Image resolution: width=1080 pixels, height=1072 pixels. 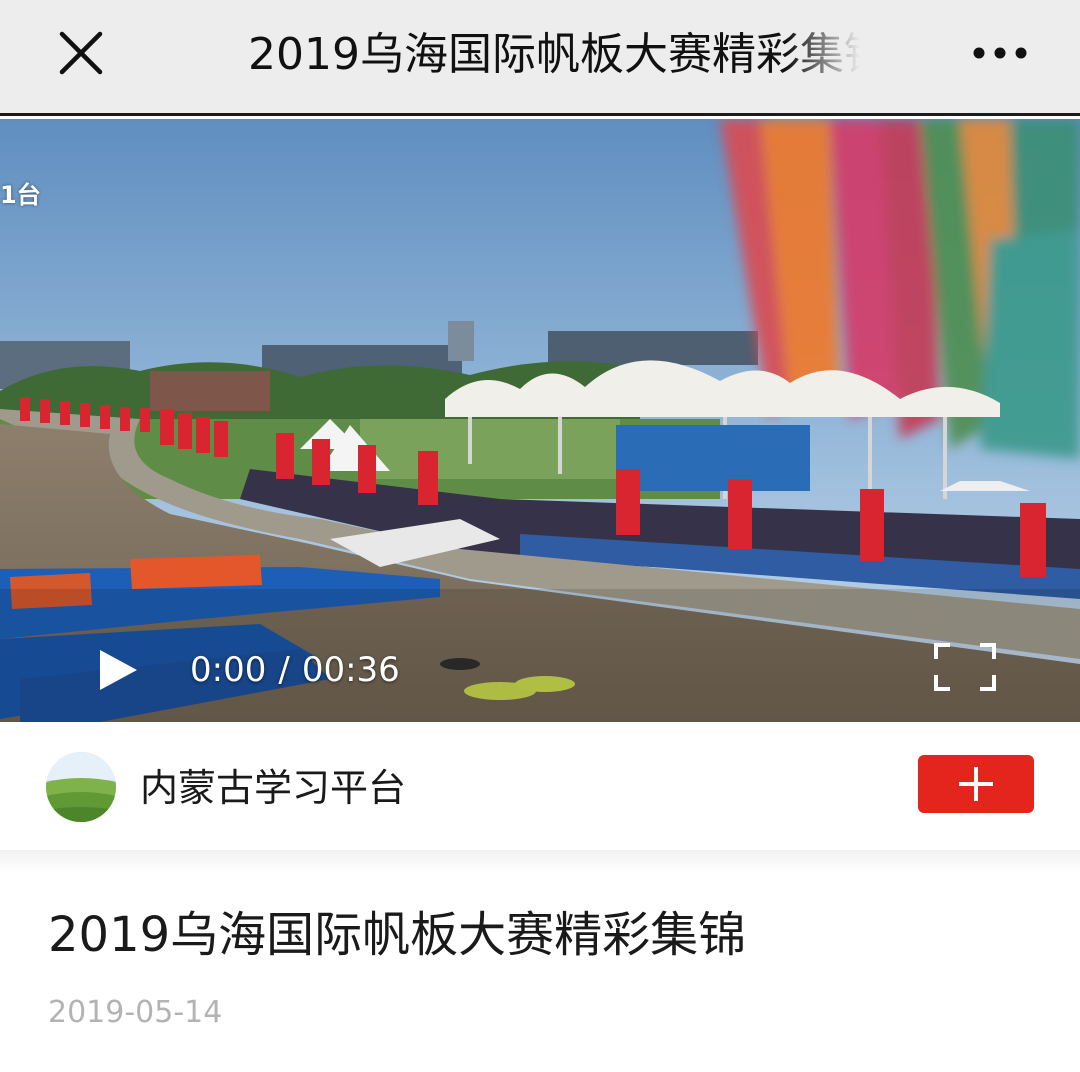 I want to click on plus-icon, so click(x=976, y=784).